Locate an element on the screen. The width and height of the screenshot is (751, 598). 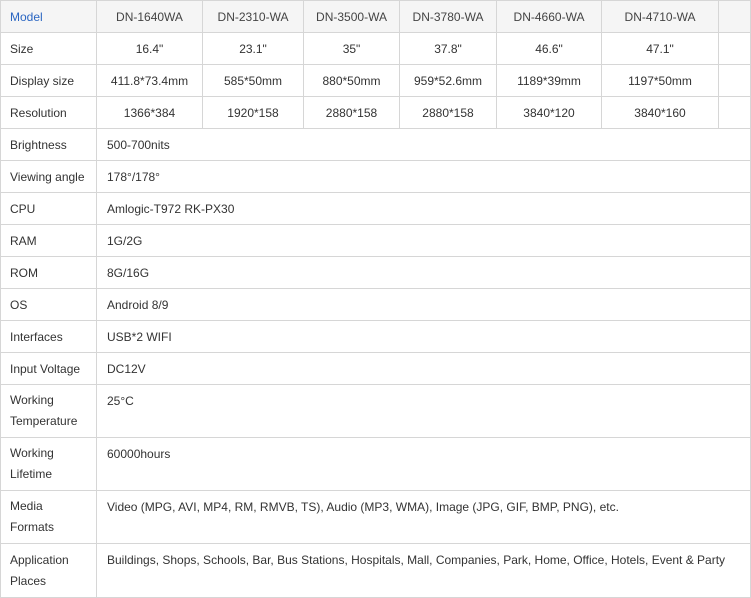
table-row-ram: RAM 1G/2G is located at coordinates (375, 240).